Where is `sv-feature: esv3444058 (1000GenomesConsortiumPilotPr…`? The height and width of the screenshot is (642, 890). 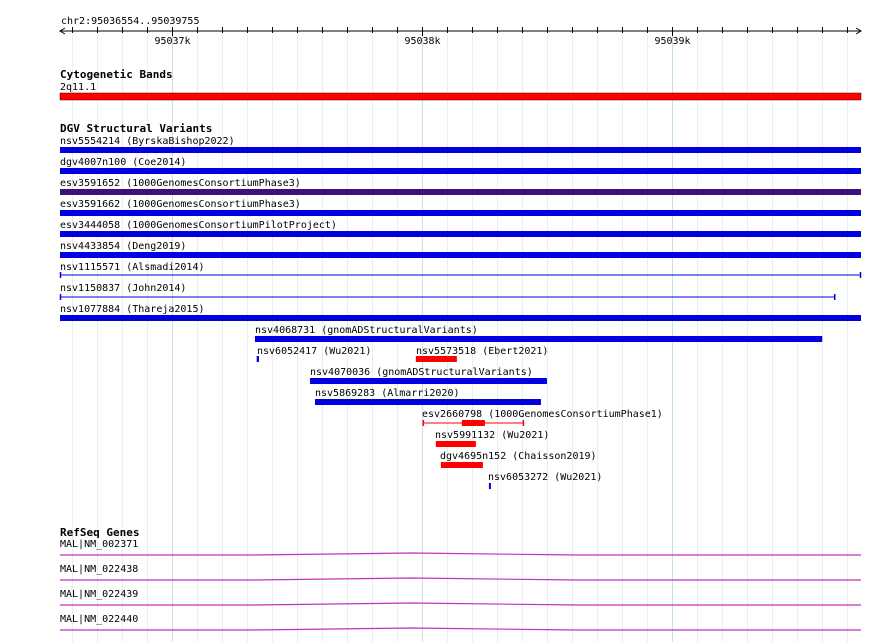
sv-feature: esv3444058 (1000GenomesConsortiumPilotPr… is located at coordinates (460, 228).